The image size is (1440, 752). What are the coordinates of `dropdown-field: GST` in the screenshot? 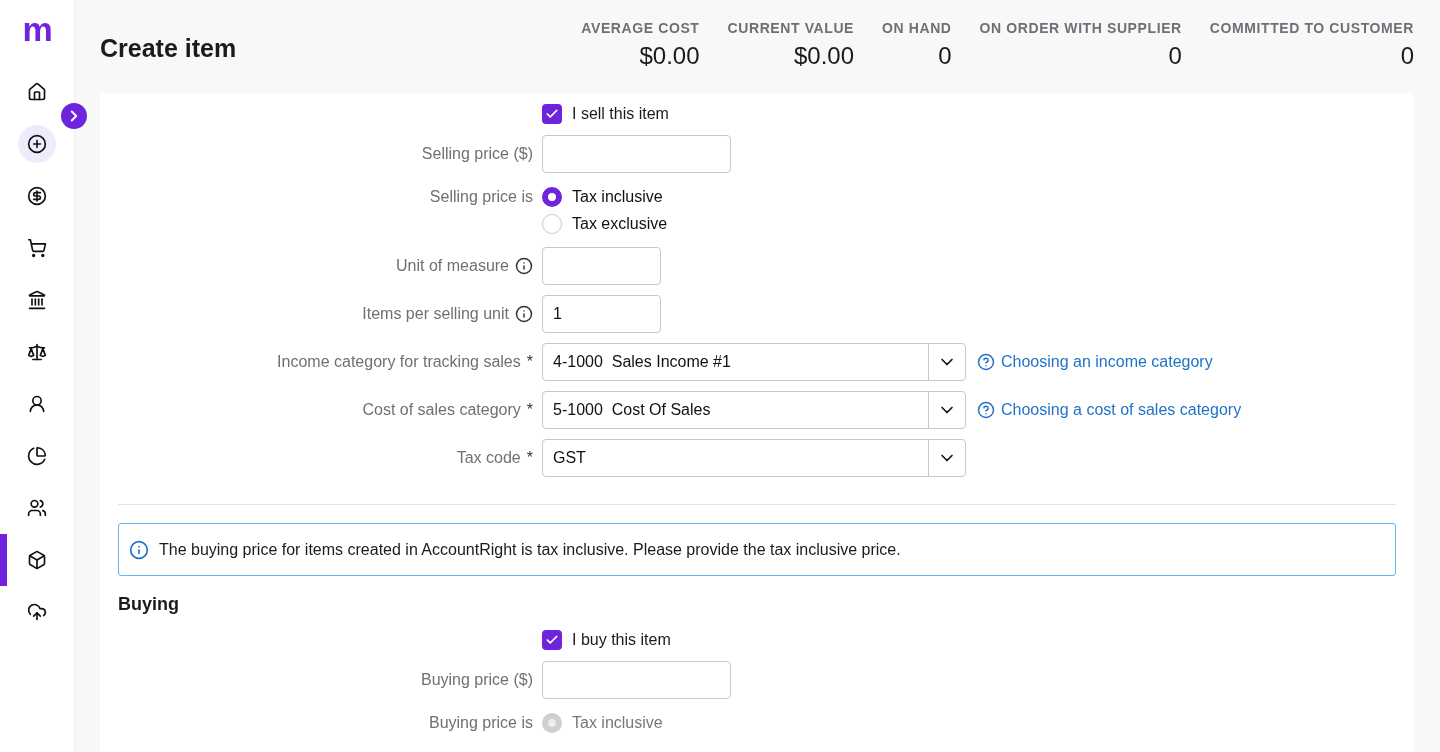 It's located at (754, 458).